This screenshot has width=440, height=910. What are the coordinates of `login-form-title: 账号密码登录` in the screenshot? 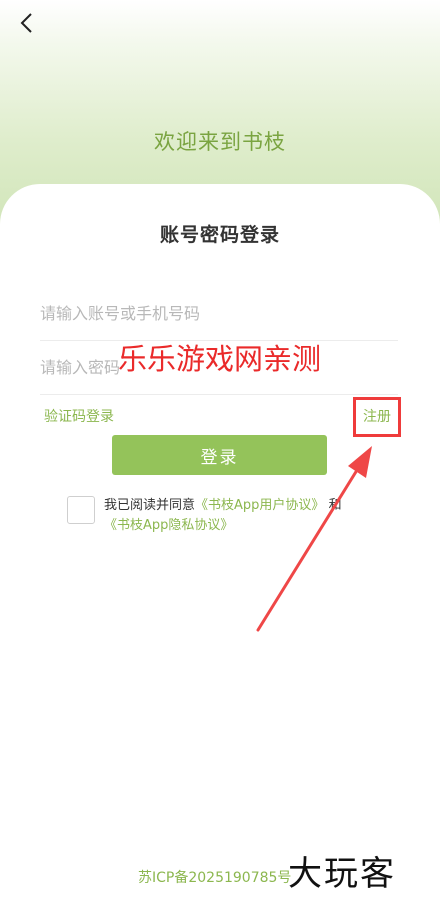 It's located at (219, 235).